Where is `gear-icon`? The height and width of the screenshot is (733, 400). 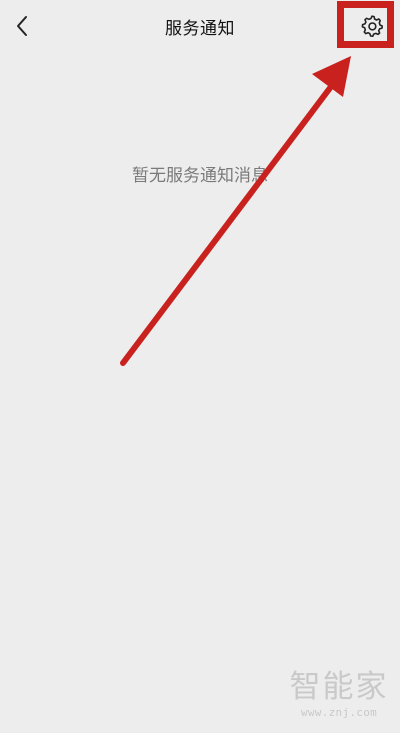 gear-icon is located at coordinates (372, 26).